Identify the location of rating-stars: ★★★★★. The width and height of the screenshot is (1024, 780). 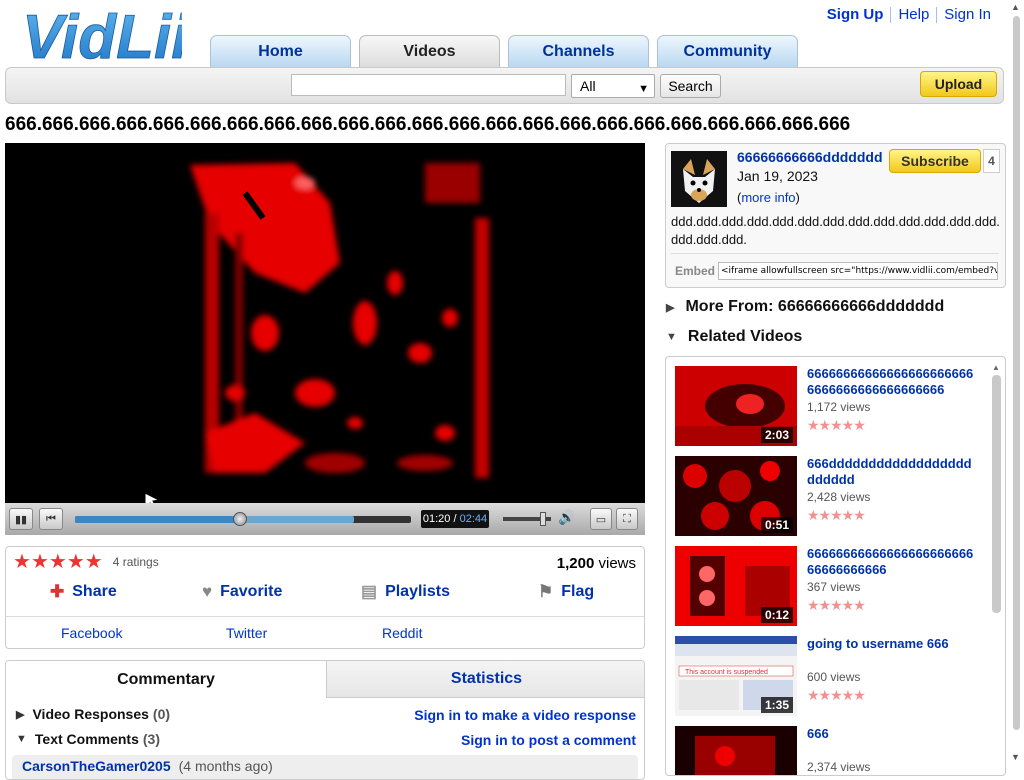
(836, 695).